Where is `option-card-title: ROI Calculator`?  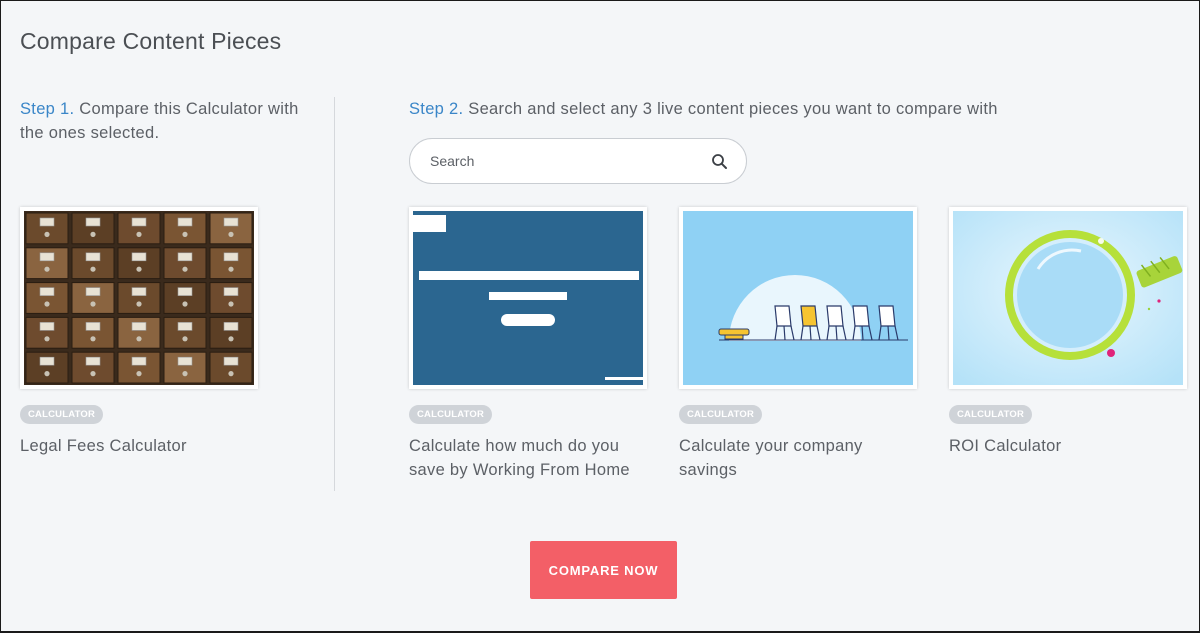 option-card-title: ROI Calculator is located at coordinates (1070, 446).